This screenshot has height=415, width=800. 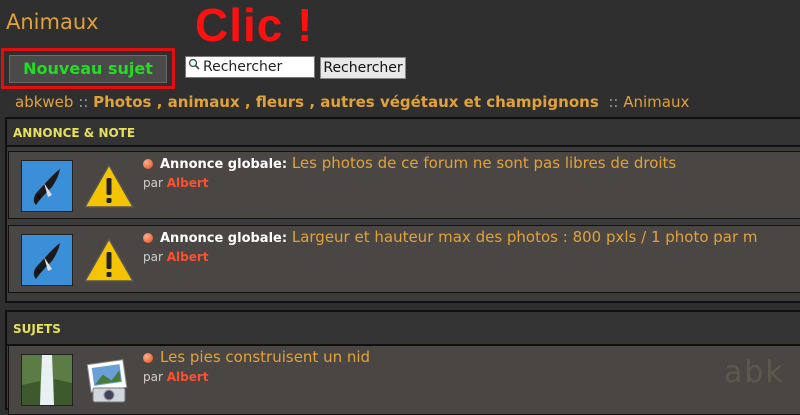 What do you see at coordinates (403, 329) in the screenshot?
I see `topics-header: SUJETS` at bounding box center [403, 329].